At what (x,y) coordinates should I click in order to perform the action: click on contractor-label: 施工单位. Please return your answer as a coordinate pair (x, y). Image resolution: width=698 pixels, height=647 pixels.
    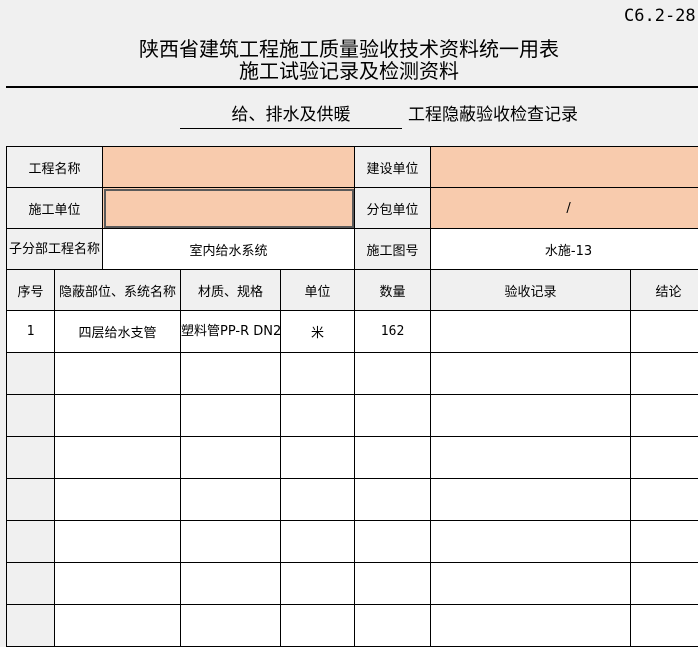
    Looking at the image, I should click on (55, 208).